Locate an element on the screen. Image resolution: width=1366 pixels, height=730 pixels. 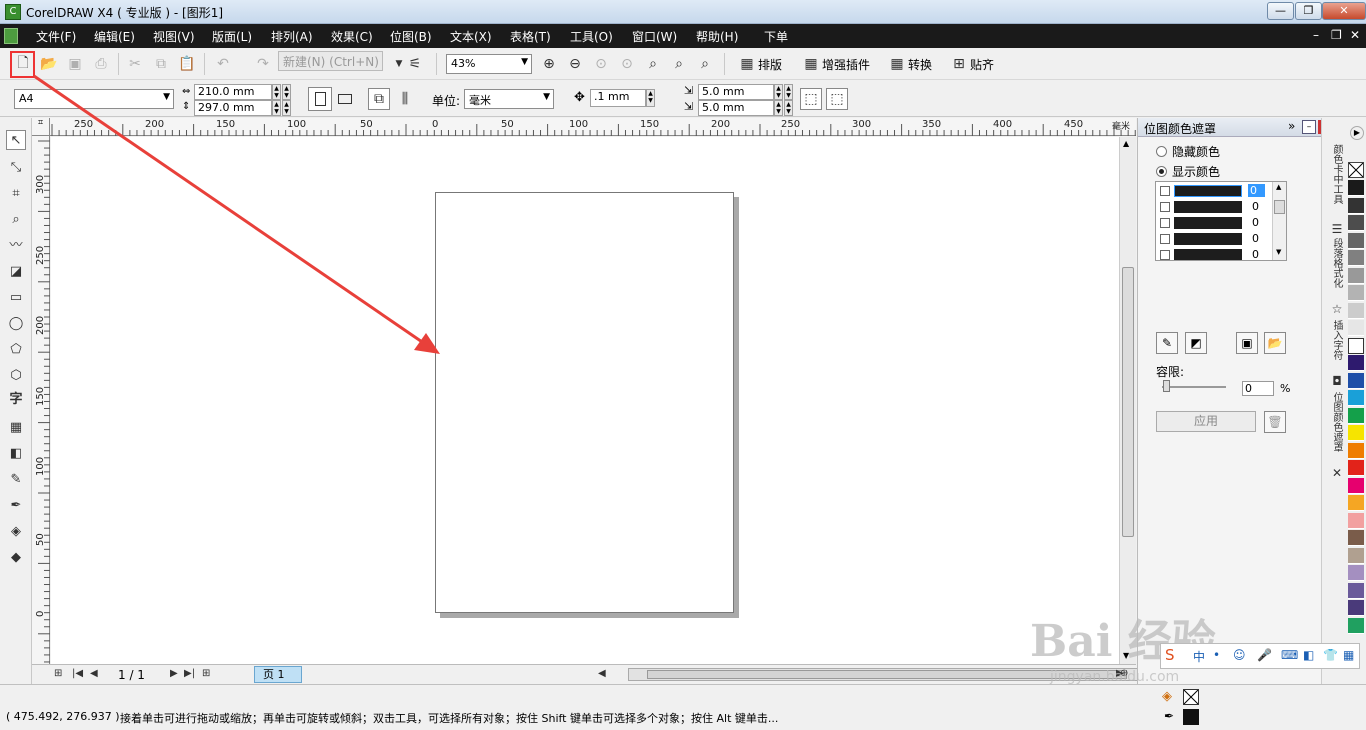
scroll-left-icon: ◀ is located at coordinates (602, 673).